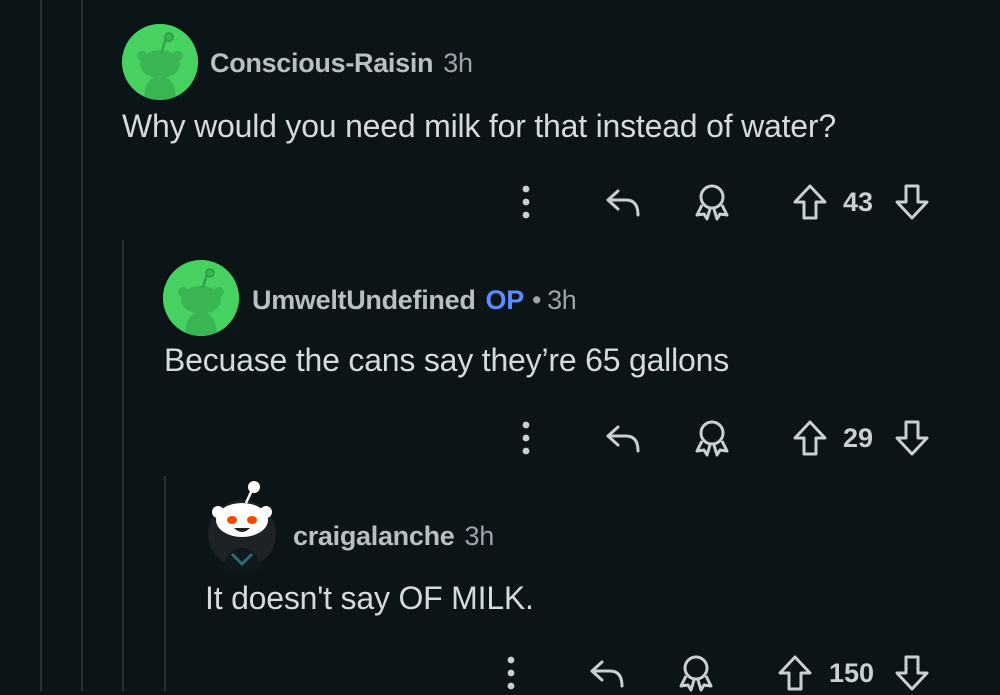 This screenshot has height=695, width=1000. What do you see at coordinates (446, 360) in the screenshot?
I see `comment-body: Becuase the cans say they’re 65 gallons` at bounding box center [446, 360].